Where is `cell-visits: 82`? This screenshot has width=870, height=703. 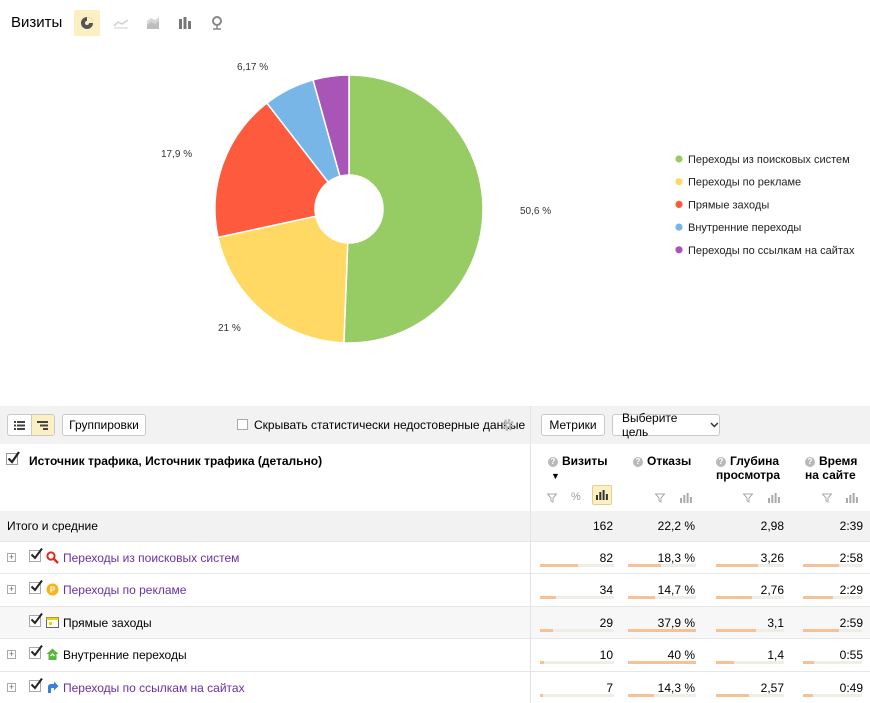 cell-visits: 82 is located at coordinates (606, 558).